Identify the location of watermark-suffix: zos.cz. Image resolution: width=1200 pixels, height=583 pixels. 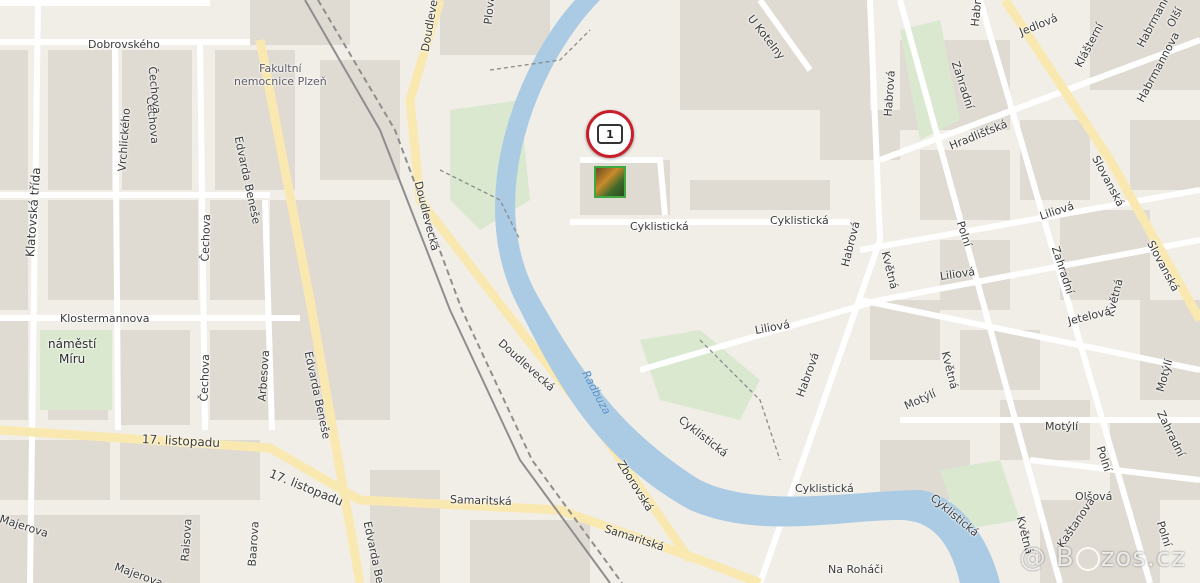
(1143, 558).